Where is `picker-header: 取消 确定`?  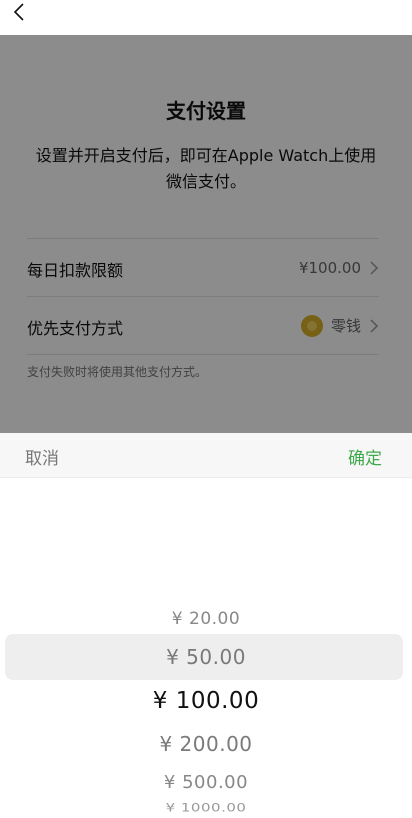
picker-header: 取消 确定 is located at coordinates (206, 455).